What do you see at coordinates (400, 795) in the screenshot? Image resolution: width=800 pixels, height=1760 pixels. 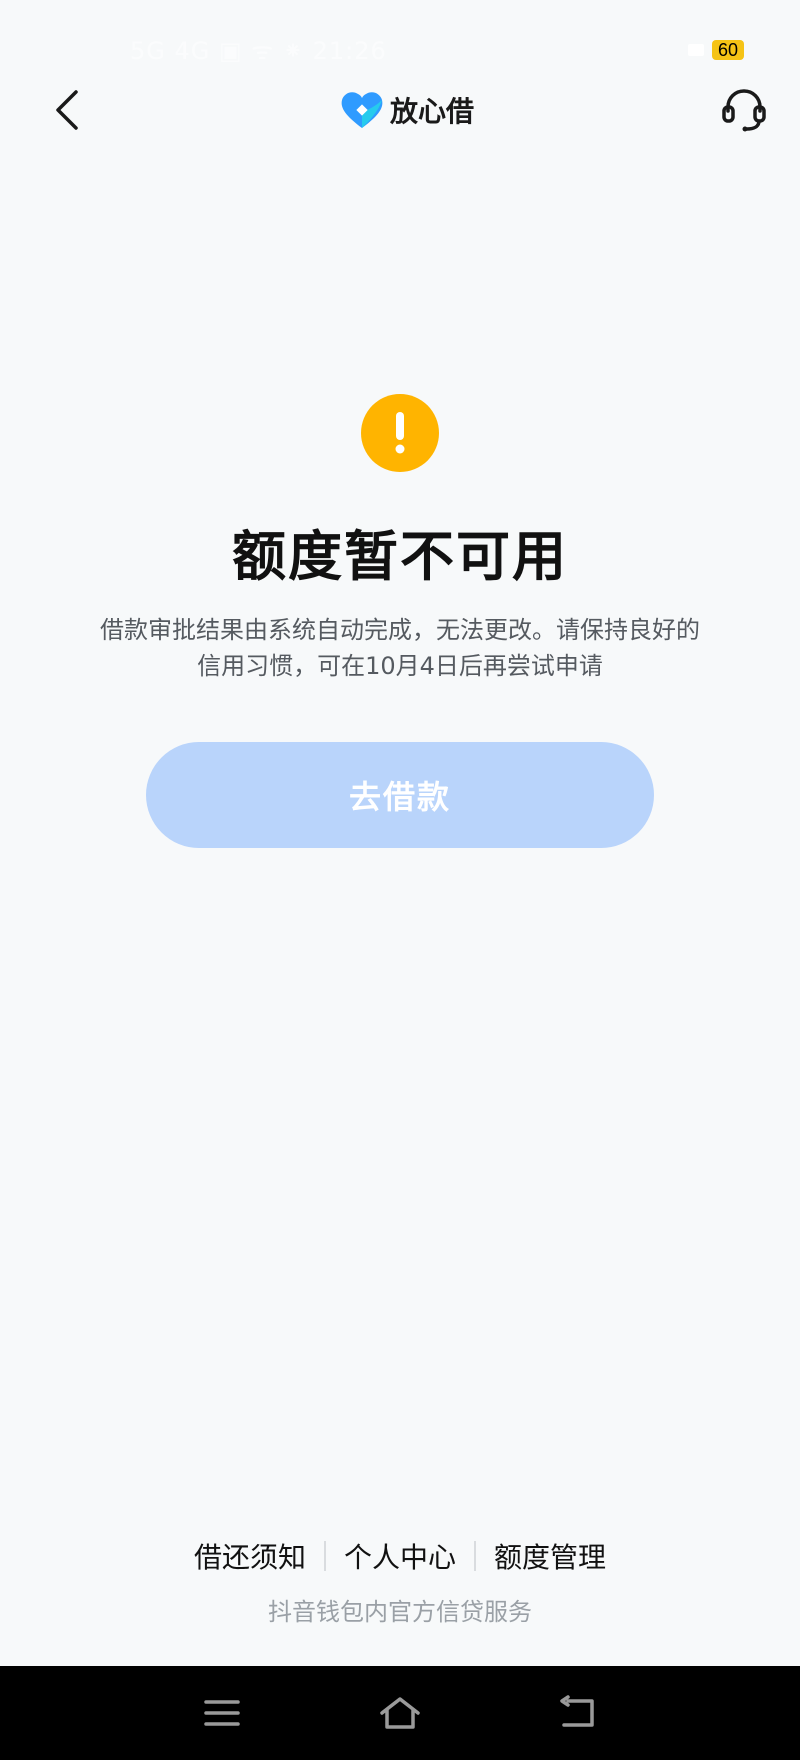 I see `borrow-button: 去借款` at bounding box center [400, 795].